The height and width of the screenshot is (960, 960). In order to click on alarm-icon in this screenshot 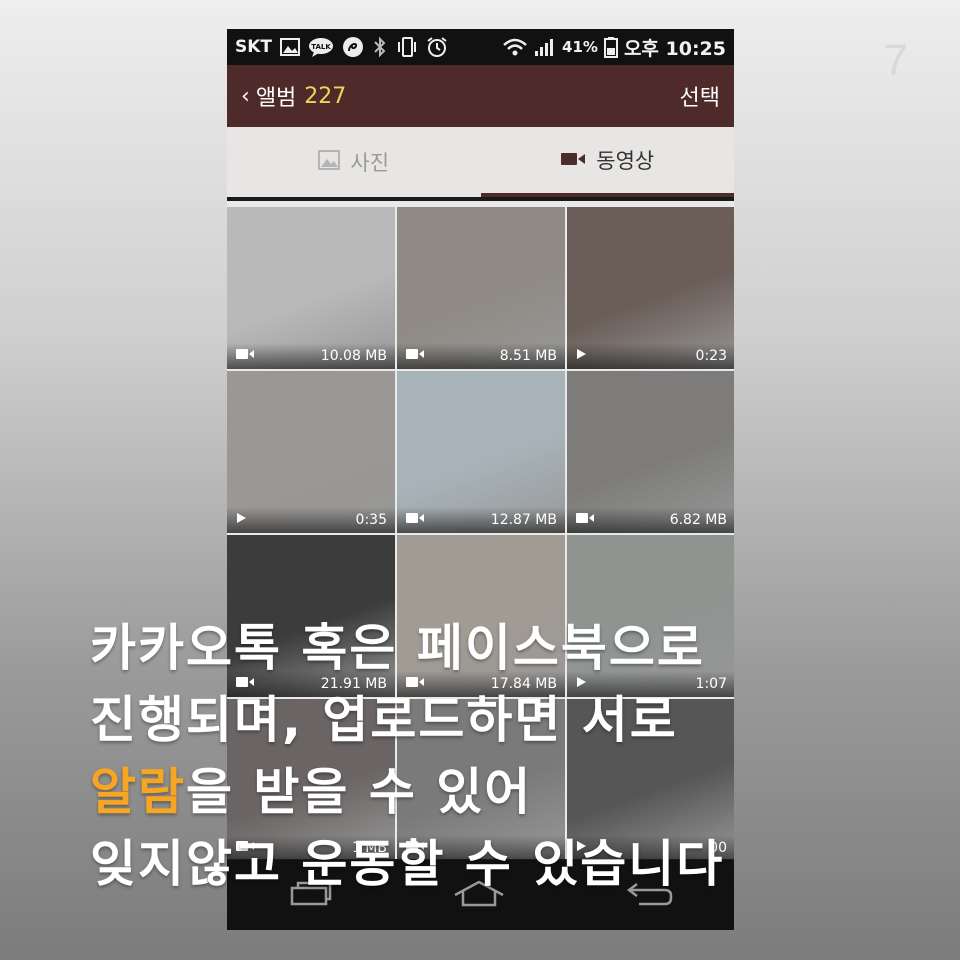, I will do `click(437, 47)`.